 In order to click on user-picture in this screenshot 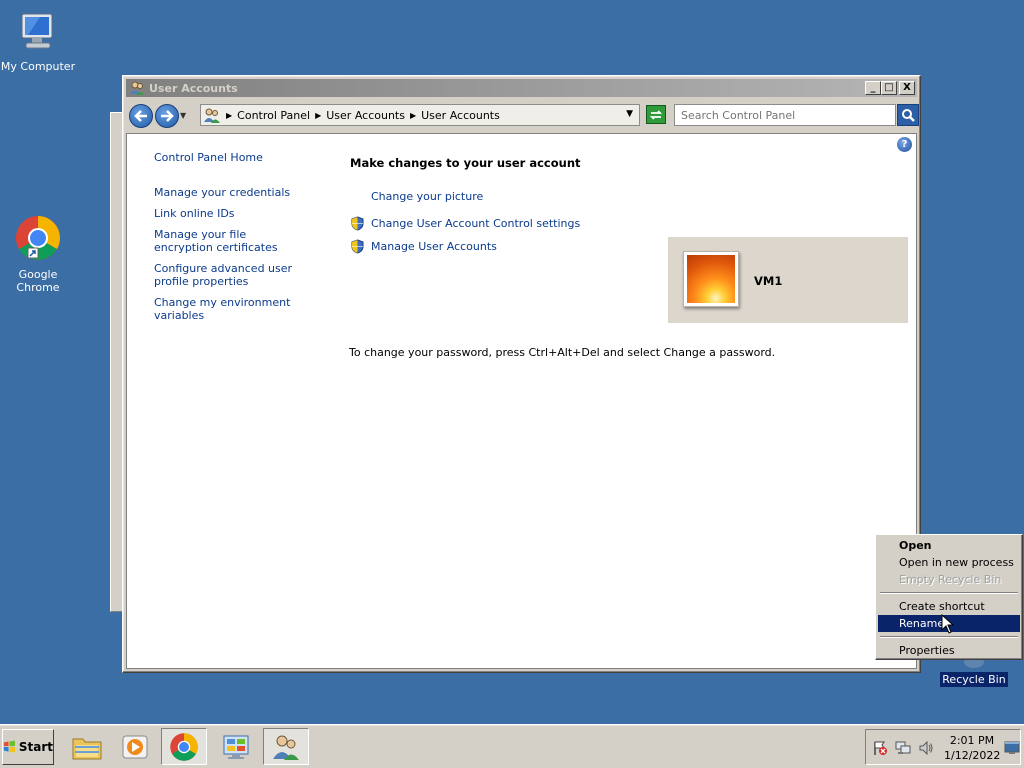, I will do `click(711, 279)`.